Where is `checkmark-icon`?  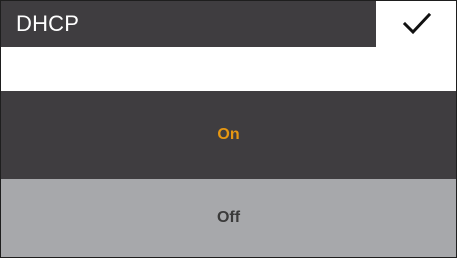 checkmark-icon is located at coordinates (416, 23).